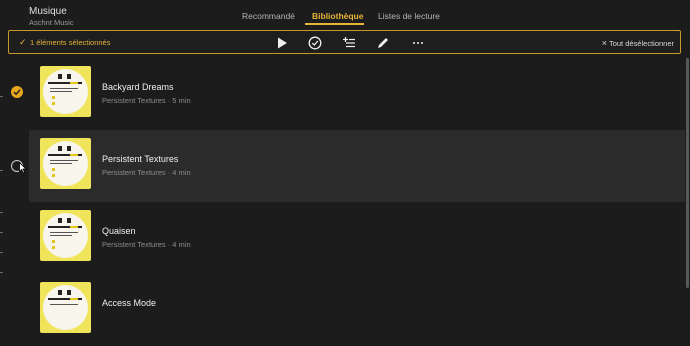 Image resolution: width=690 pixels, height=346 pixels. I want to click on track-subtitle: Persistent Textures · 5 min, so click(146, 100).